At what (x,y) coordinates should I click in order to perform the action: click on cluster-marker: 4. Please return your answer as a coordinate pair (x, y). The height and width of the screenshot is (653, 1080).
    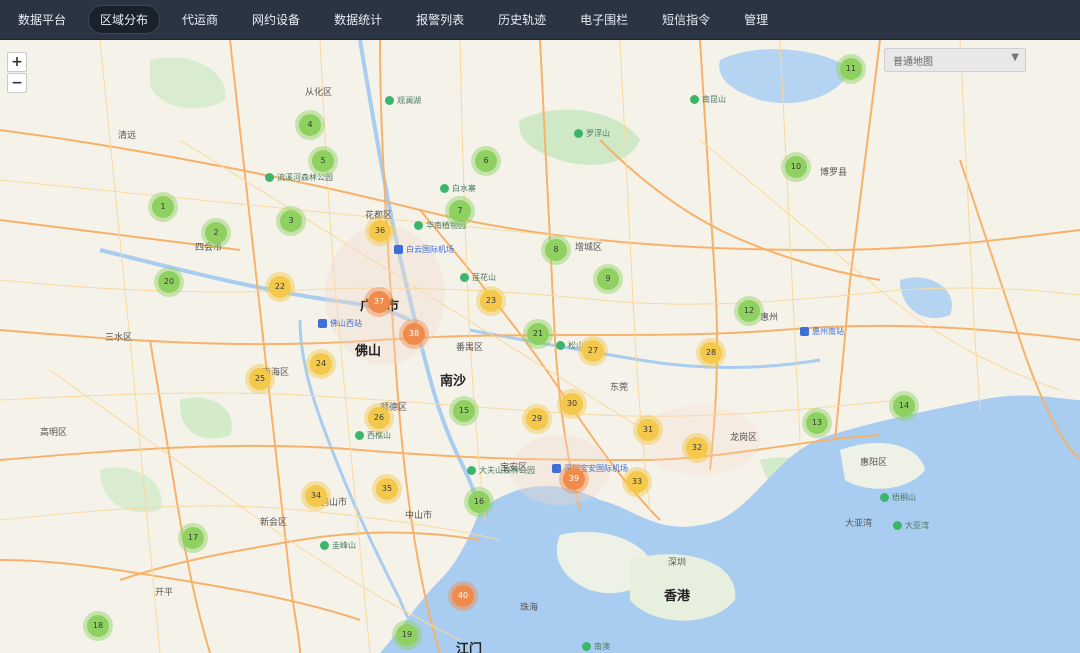
    Looking at the image, I should click on (310, 125).